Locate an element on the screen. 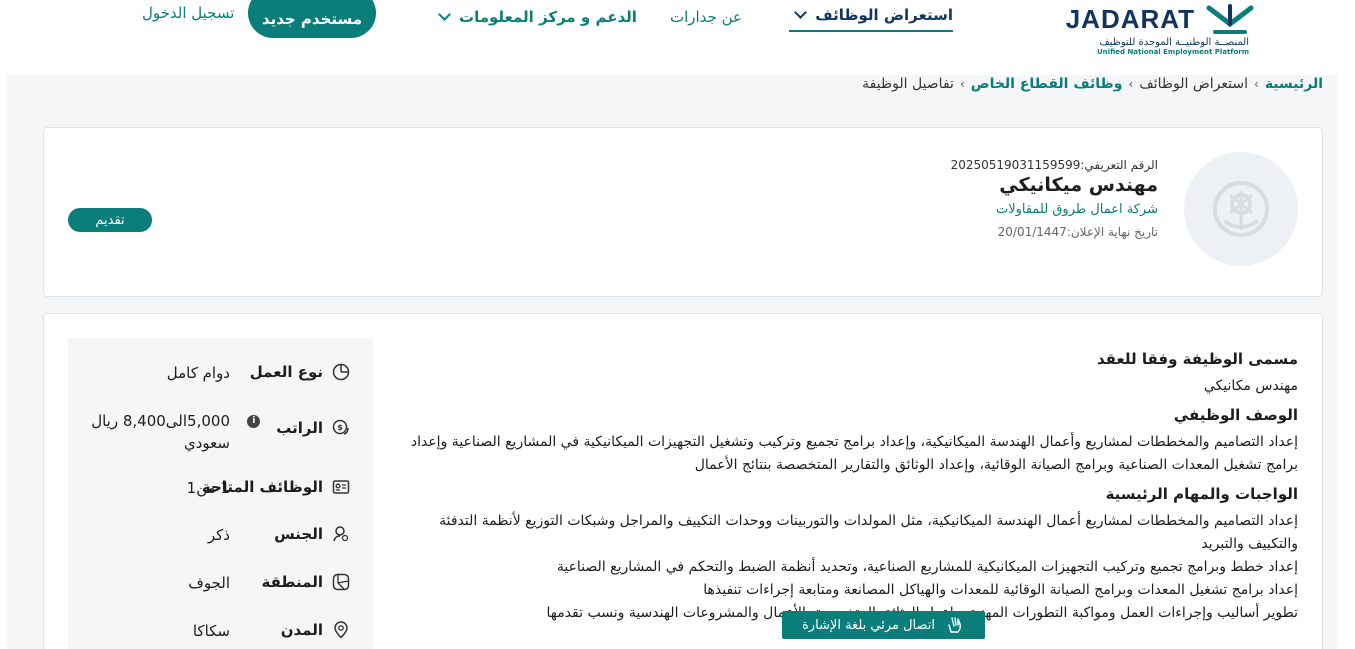 The height and width of the screenshot is (649, 1355). breadcrumb-home: الرئيسية is located at coordinates (1294, 84).